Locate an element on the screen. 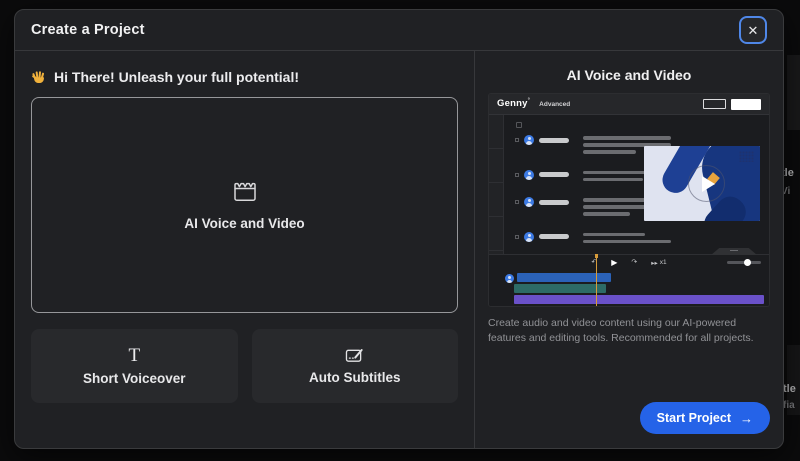  modal-header: Create a Project ✕ is located at coordinates (399, 30).